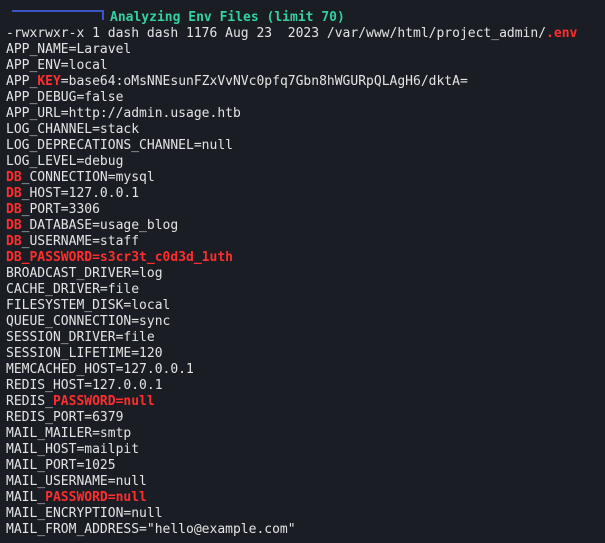 This screenshot has height=543, width=605. What do you see at coordinates (305, 50) in the screenshot?
I see `env-line: APP_NAME=Laravel` at bounding box center [305, 50].